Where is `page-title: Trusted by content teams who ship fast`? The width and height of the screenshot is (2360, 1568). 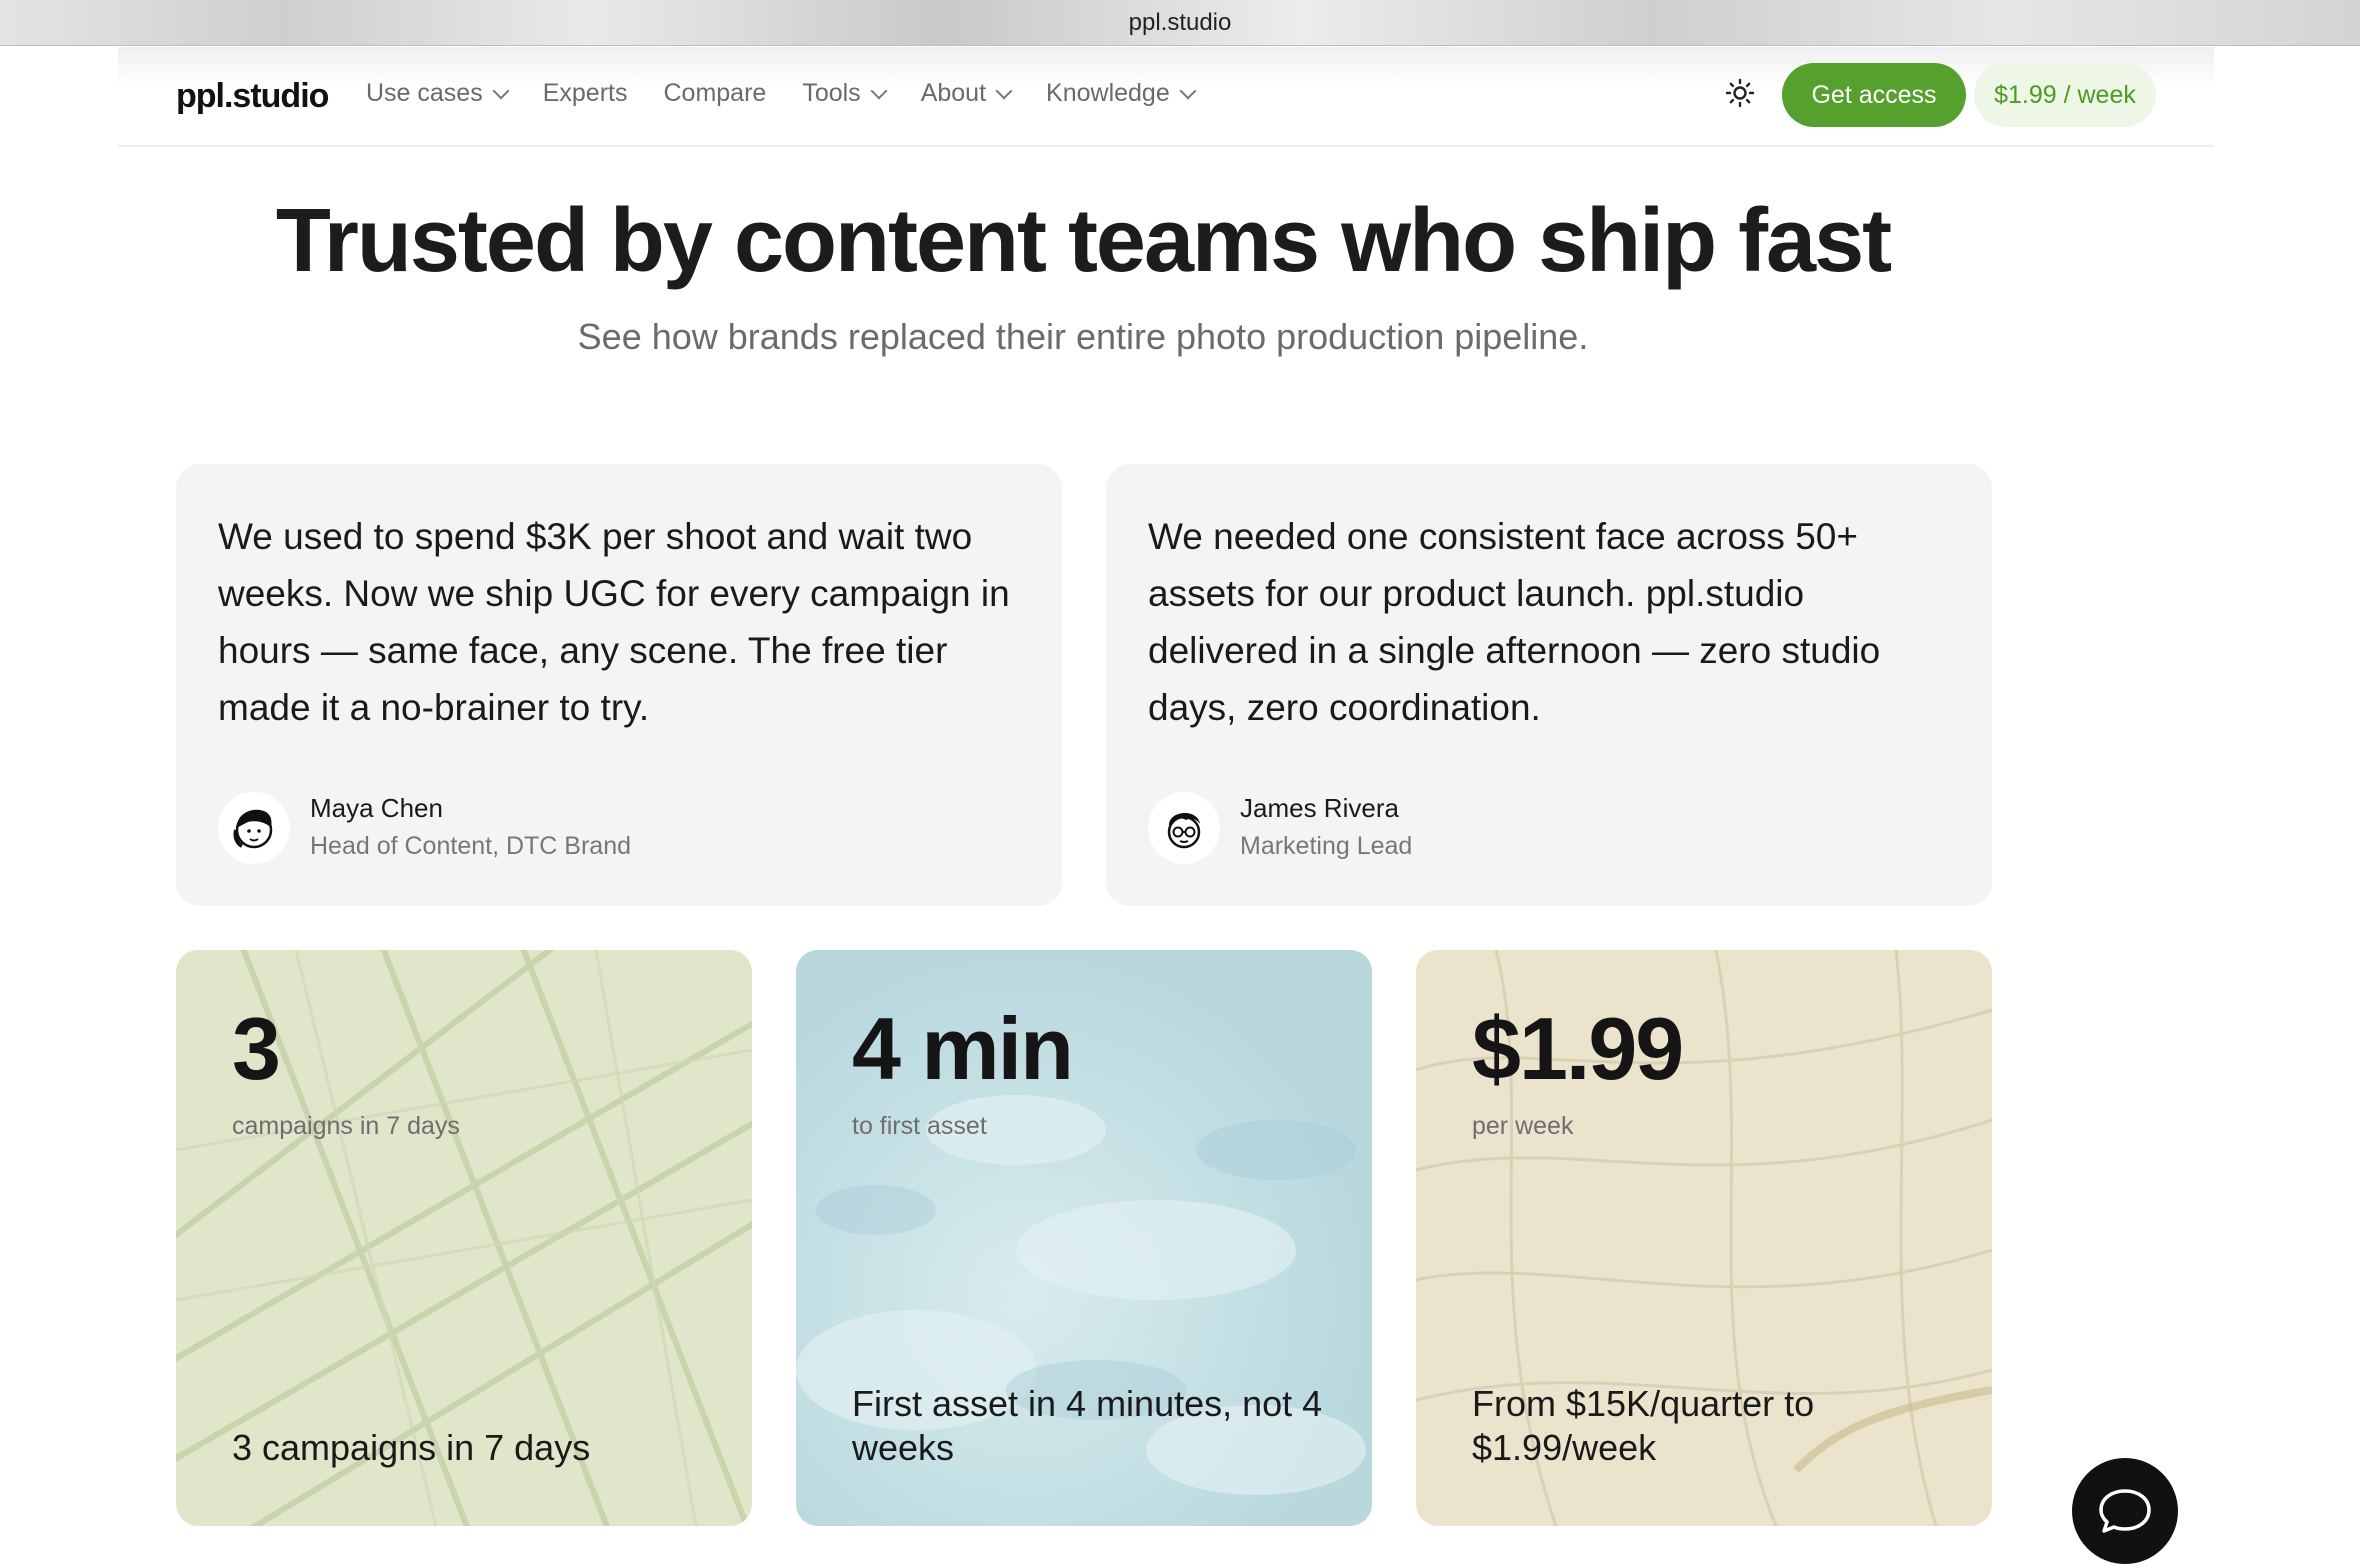
page-title: Trusted by content teams who ship fast is located at coordinates (1083, 241).